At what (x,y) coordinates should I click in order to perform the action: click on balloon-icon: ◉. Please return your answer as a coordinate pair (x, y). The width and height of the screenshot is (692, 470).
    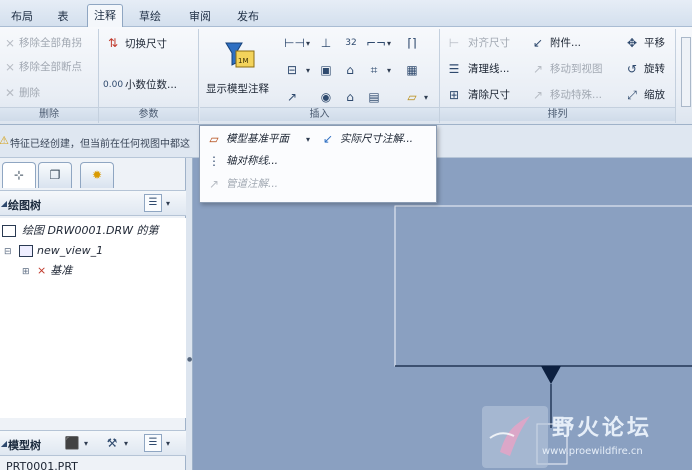
    Looking at the image, I should click on (326, 97).